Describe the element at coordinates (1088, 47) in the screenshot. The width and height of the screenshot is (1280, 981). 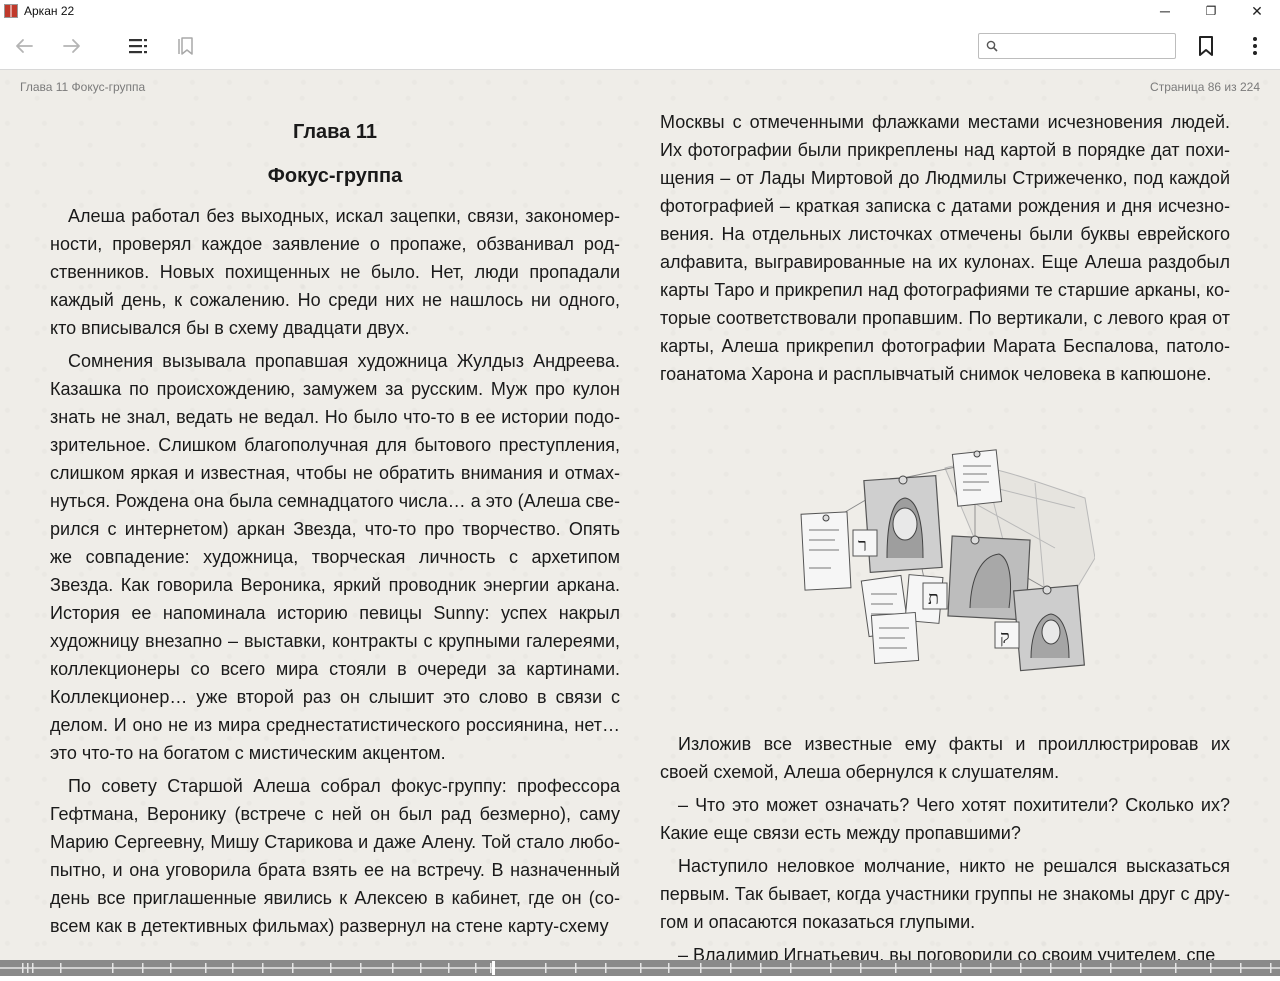
I see `search-input` at that location.